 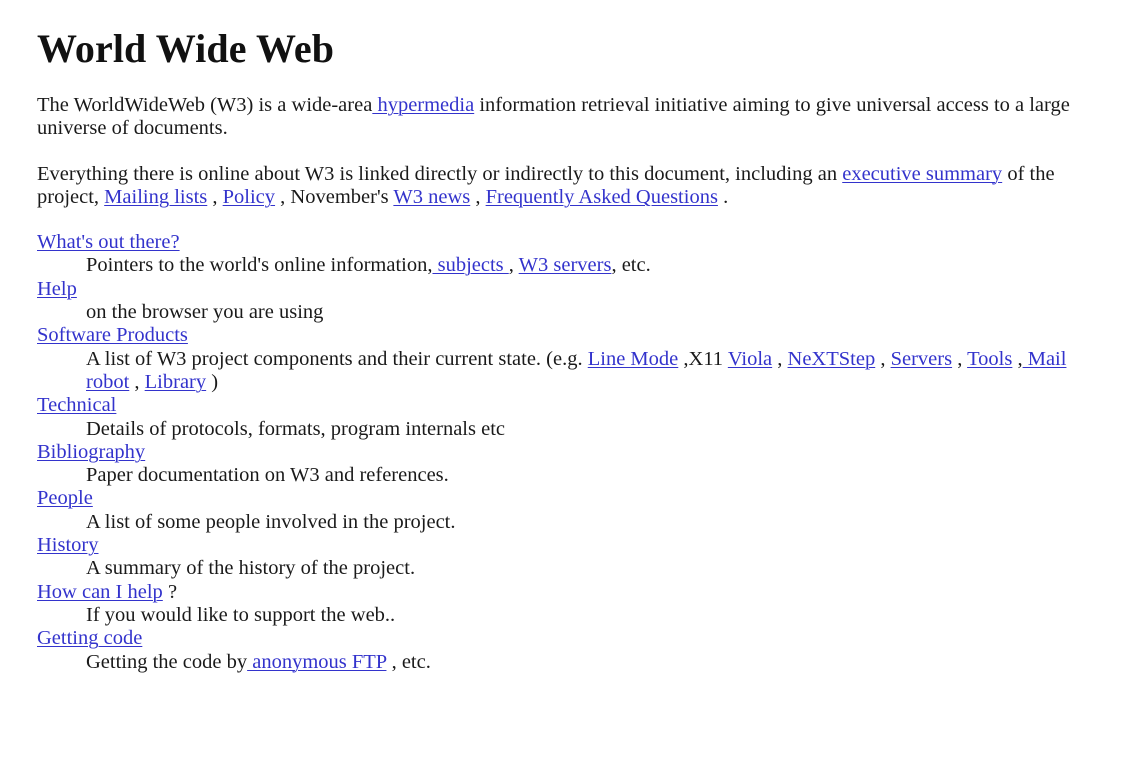 What do you see at coordinates (408, 661) in the screenshot?
I see `def-text-8end: , etc.` at bounding box center [408, 661].